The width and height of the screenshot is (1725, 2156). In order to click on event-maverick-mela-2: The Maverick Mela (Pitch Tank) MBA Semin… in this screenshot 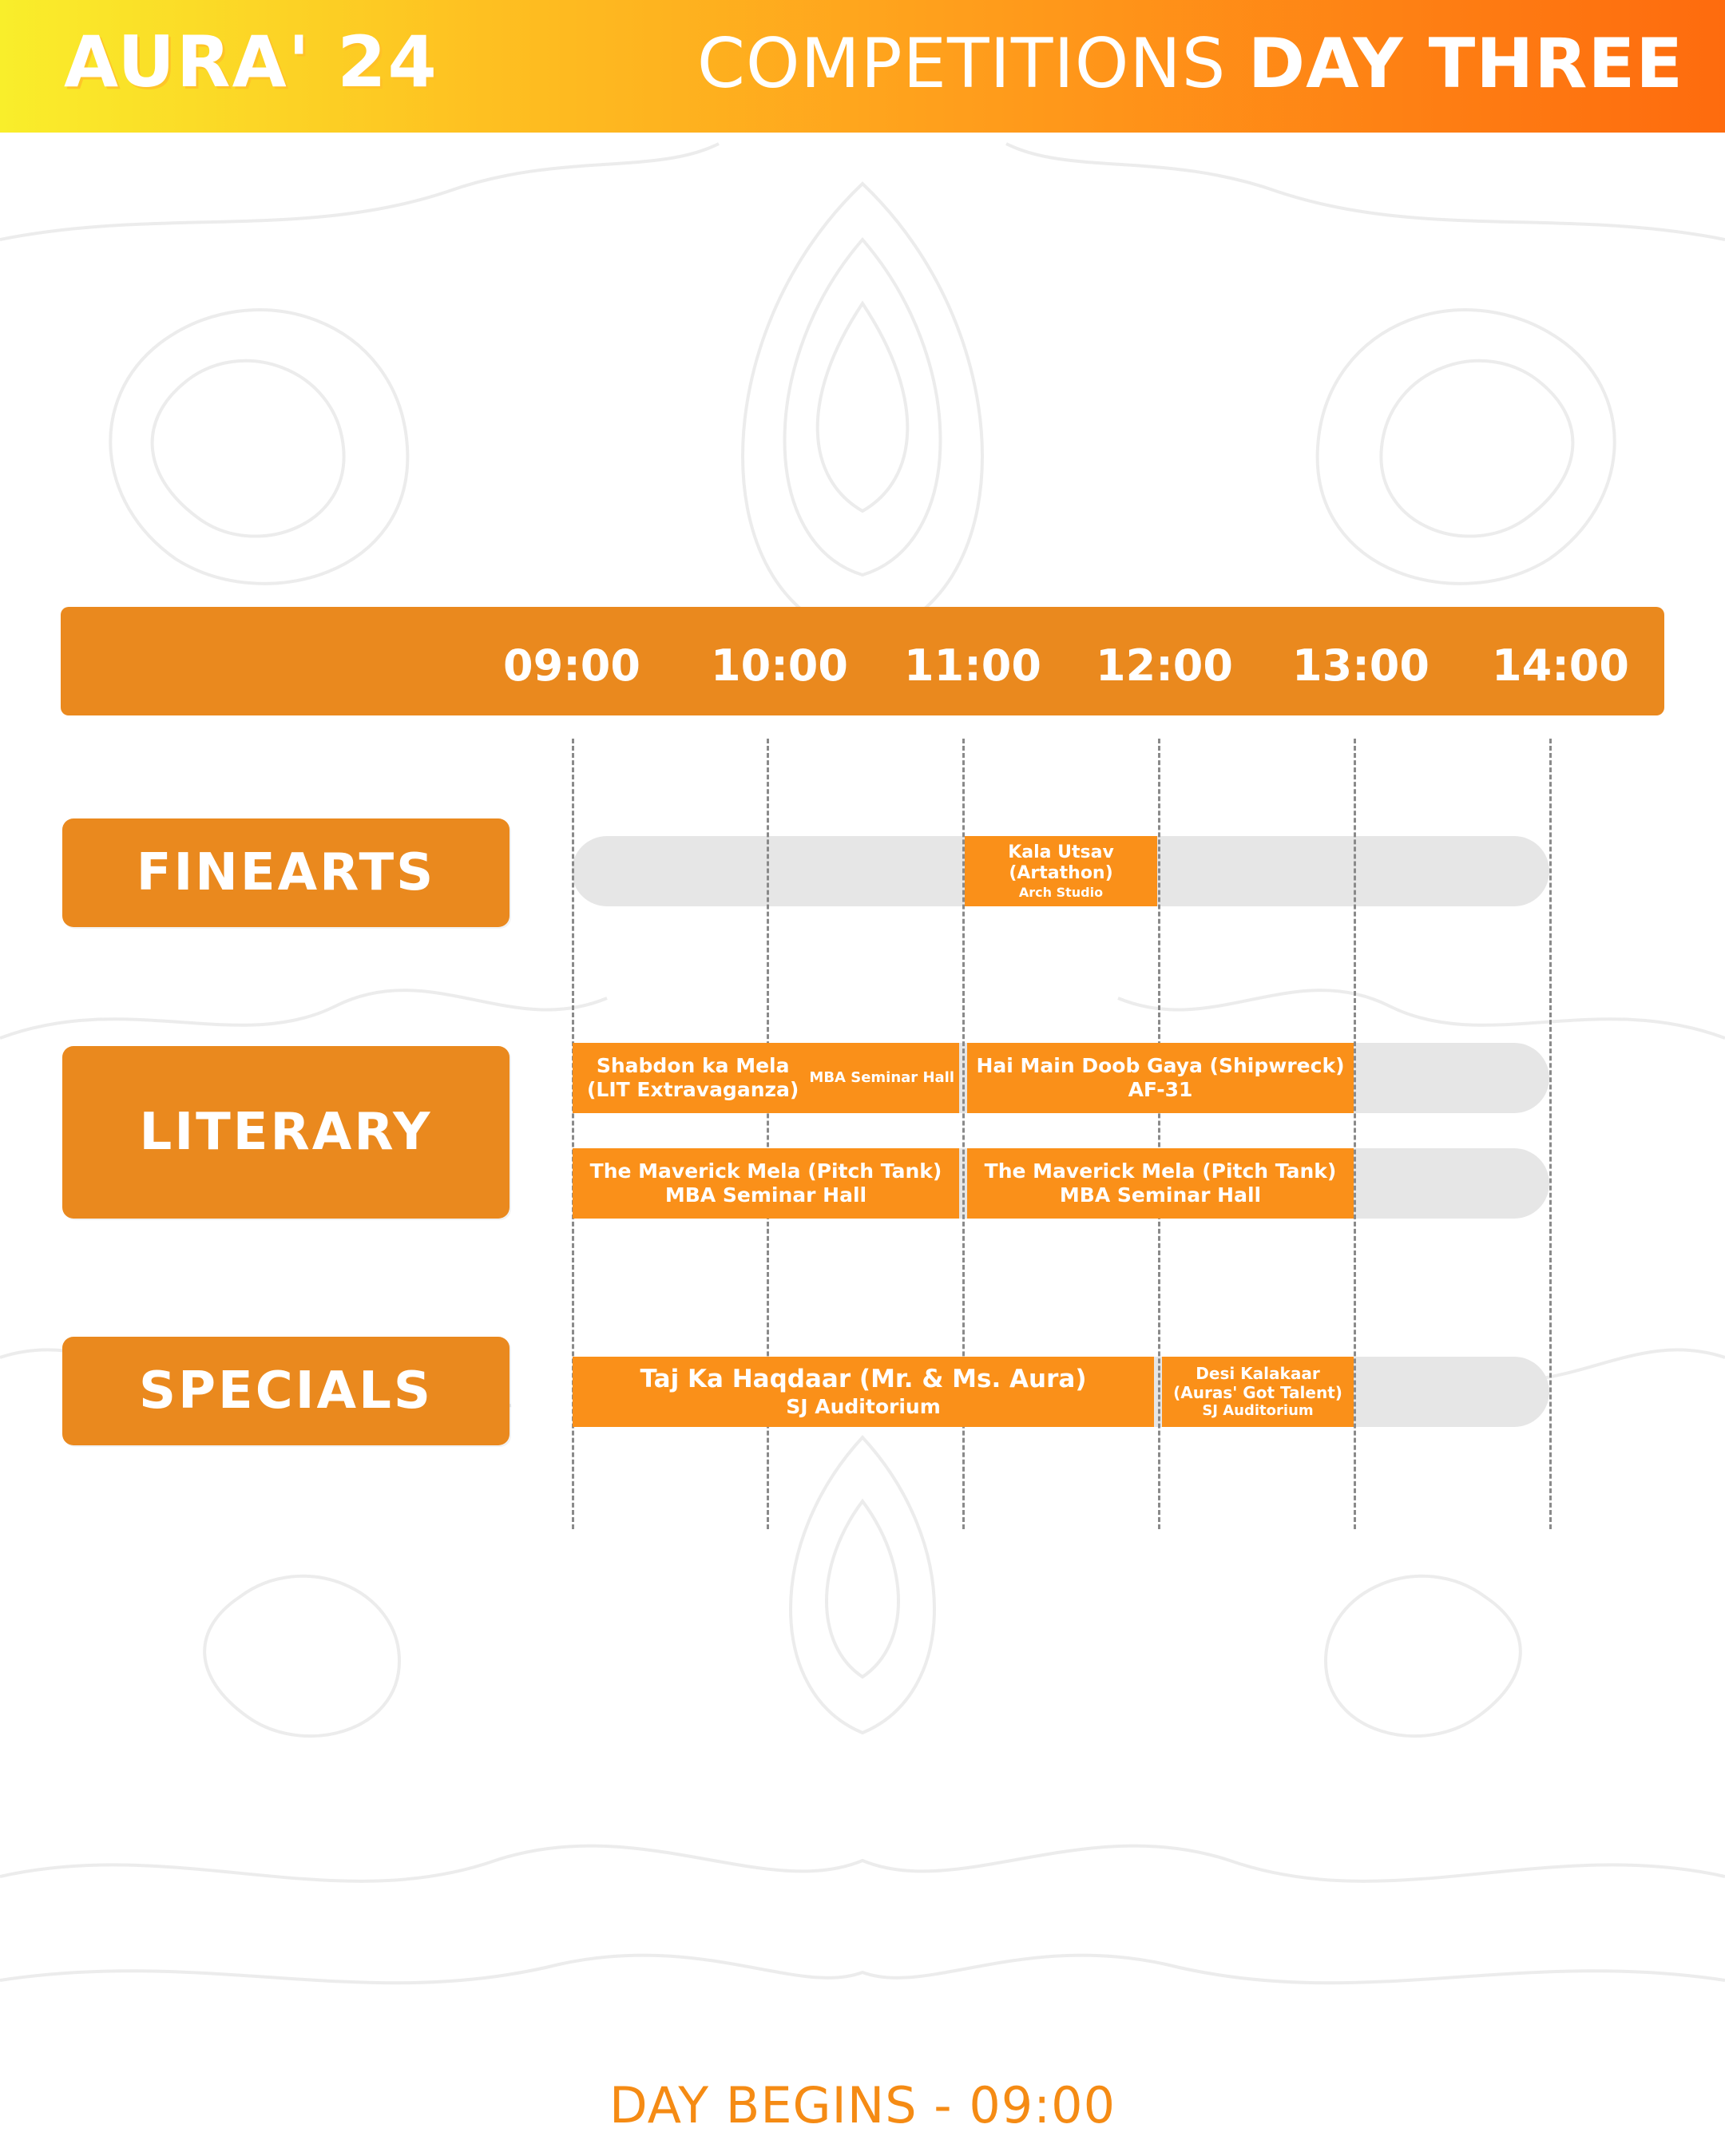, I will do `click(1161, 1183)`.